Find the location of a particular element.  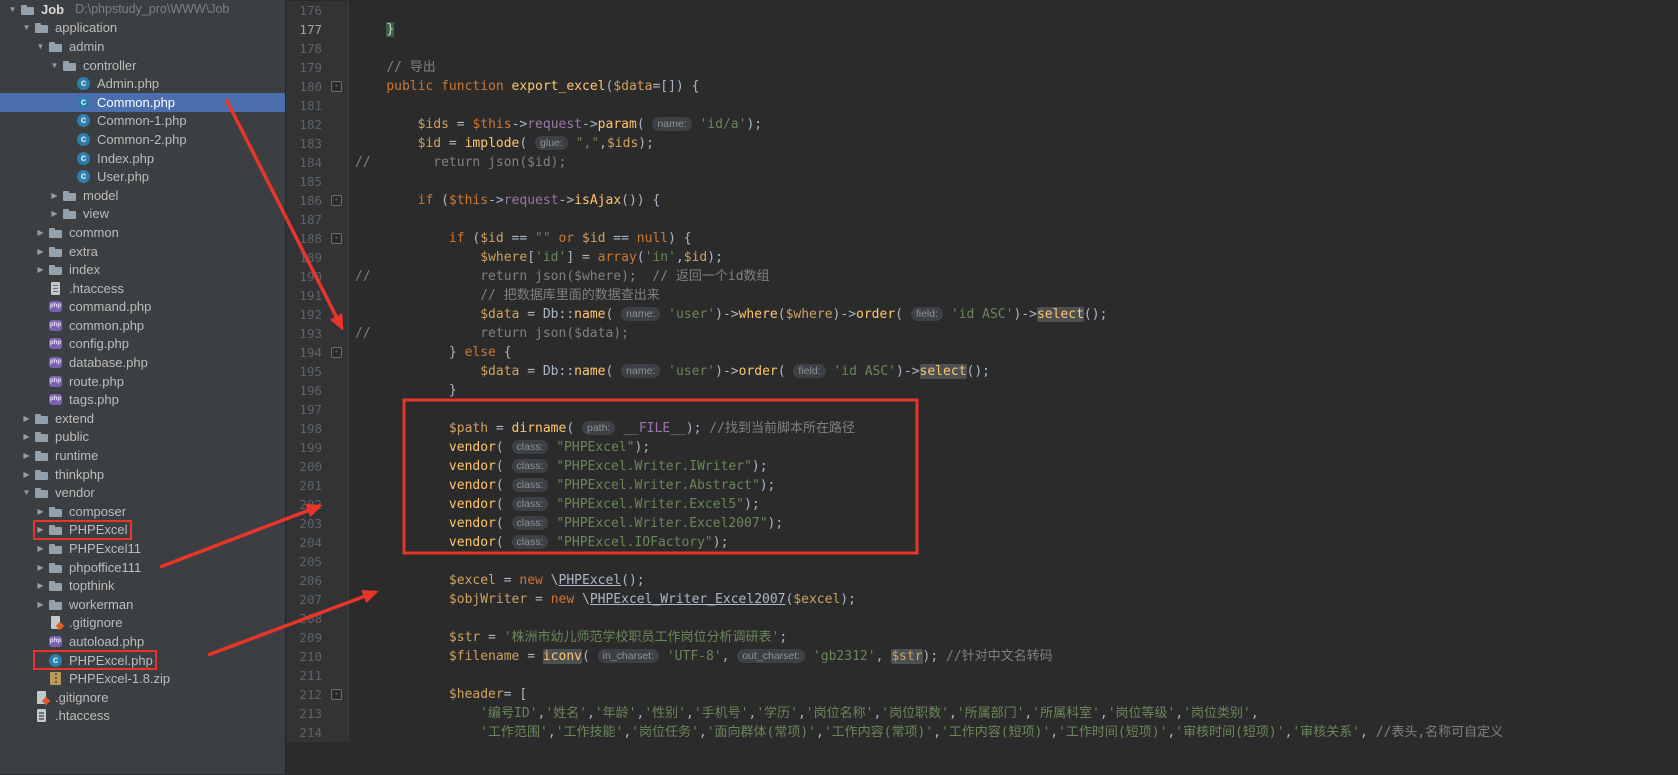

code-line-186: 186- if ($this->request->isAjax()) { is located at coordinates (982, 200).